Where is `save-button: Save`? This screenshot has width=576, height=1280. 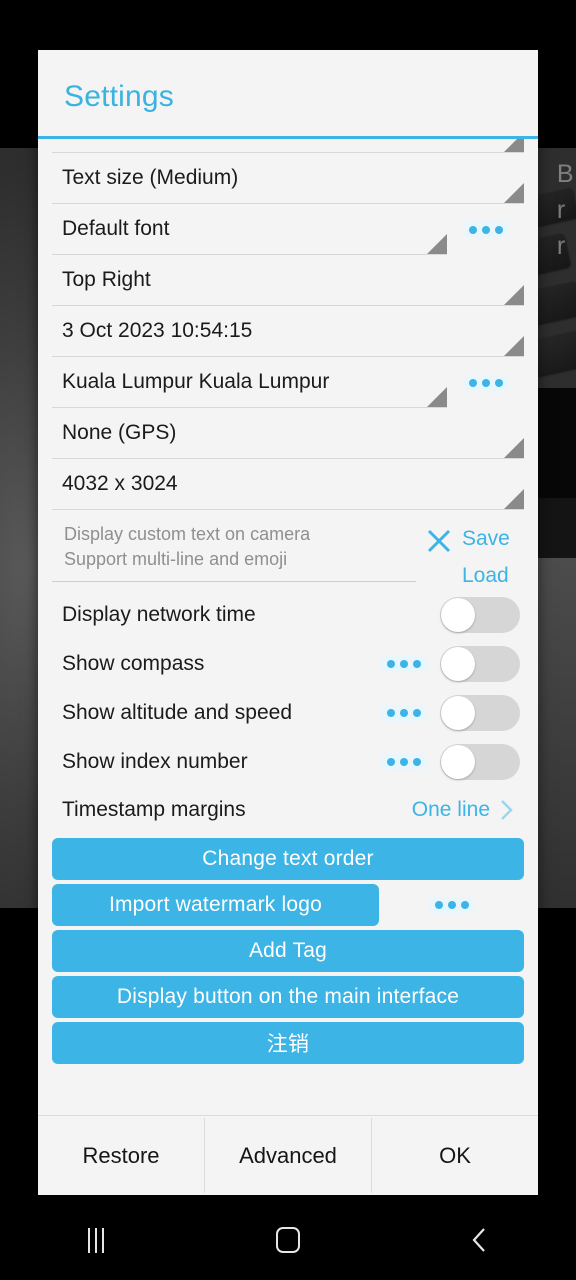 save-button: Save is located at coordinates (486, 538).